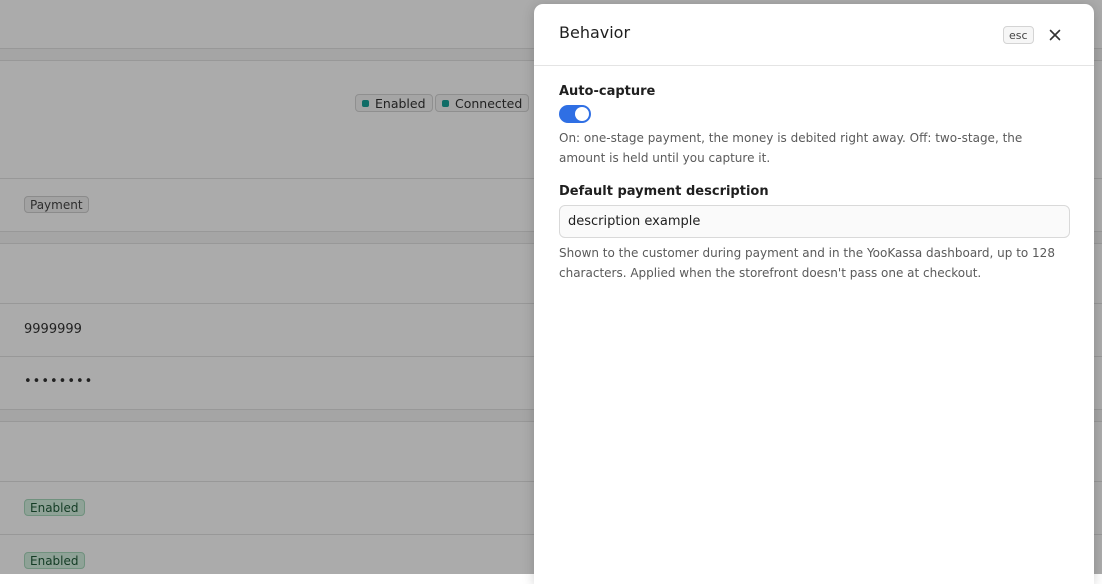  I want to click on close-icon, so click(1055, 35).